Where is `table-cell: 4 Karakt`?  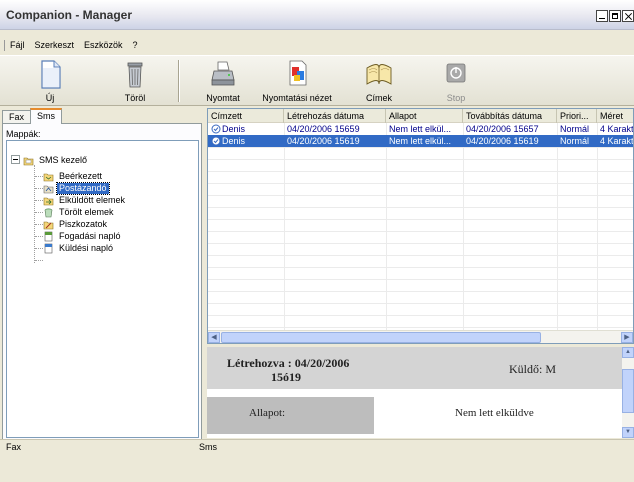 table-cell: 4 Karakt is located at coordinates (617, 141).